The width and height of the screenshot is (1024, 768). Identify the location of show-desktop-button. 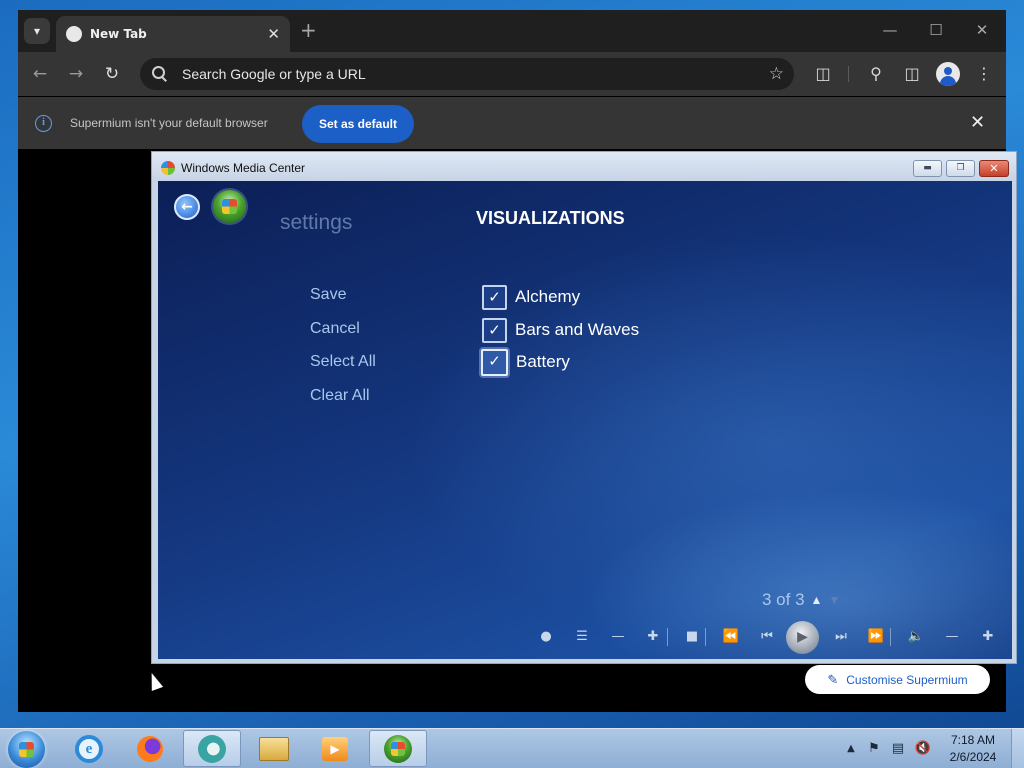
(1017, 748).